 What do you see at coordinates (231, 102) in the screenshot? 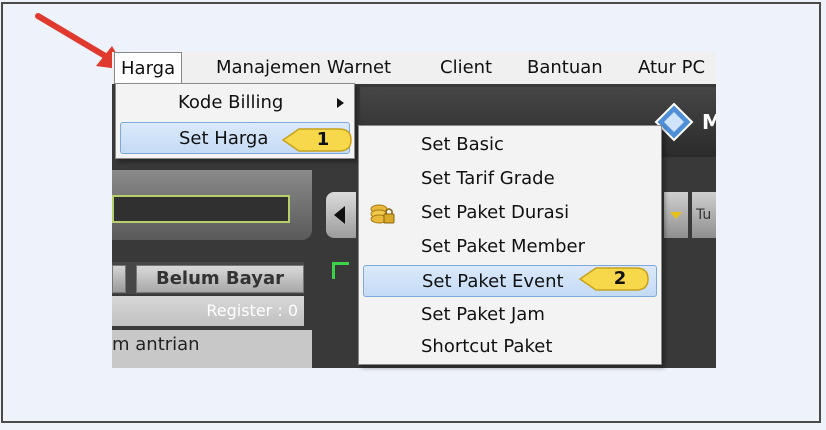
I see `kode-billing-label: Kode Billing` at bounding box center [231, 102].